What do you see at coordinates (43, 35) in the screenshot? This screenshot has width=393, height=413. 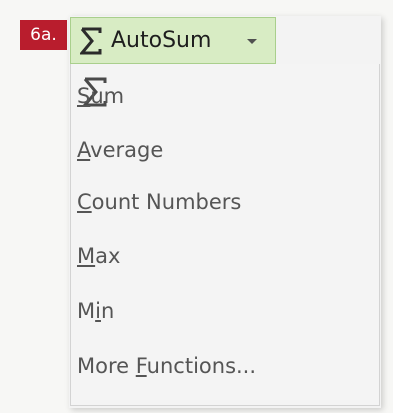 I see `step-badge: 6a.` at bounding box center [43, 35].